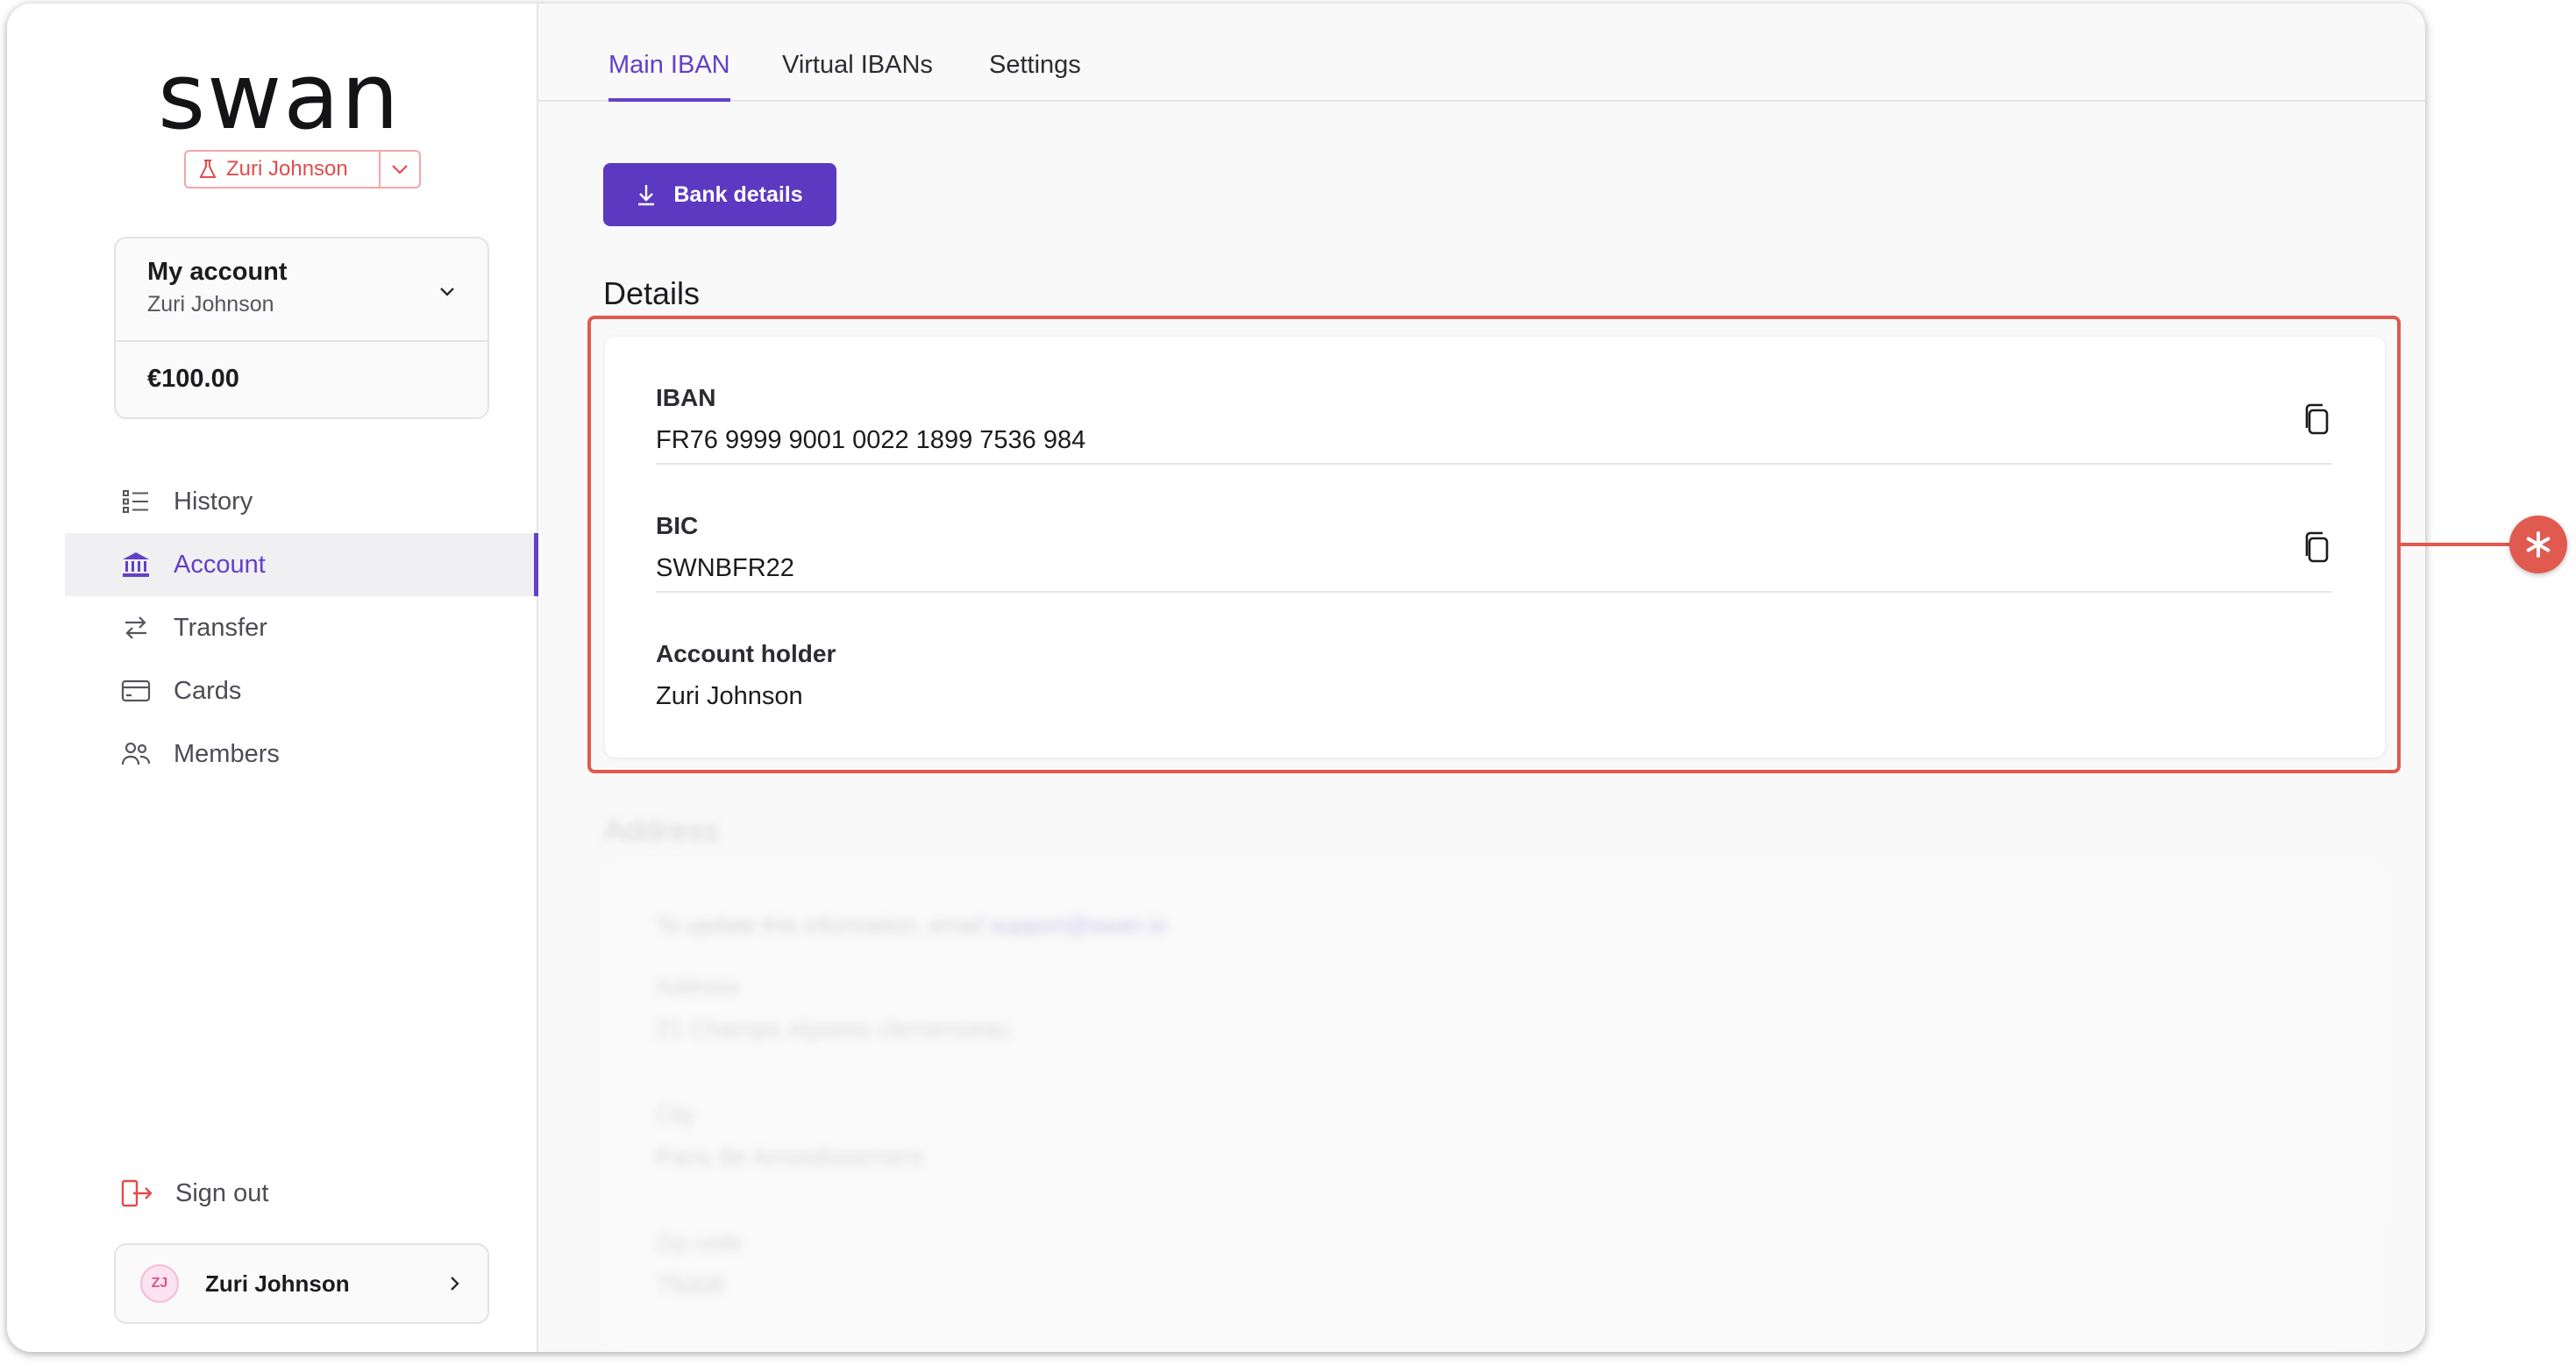 The image size is (2576, 1366). What do you see at coordinates (698, 987) in the screenshot?
I see `address-label: Address` at bounding box center [698, 987].